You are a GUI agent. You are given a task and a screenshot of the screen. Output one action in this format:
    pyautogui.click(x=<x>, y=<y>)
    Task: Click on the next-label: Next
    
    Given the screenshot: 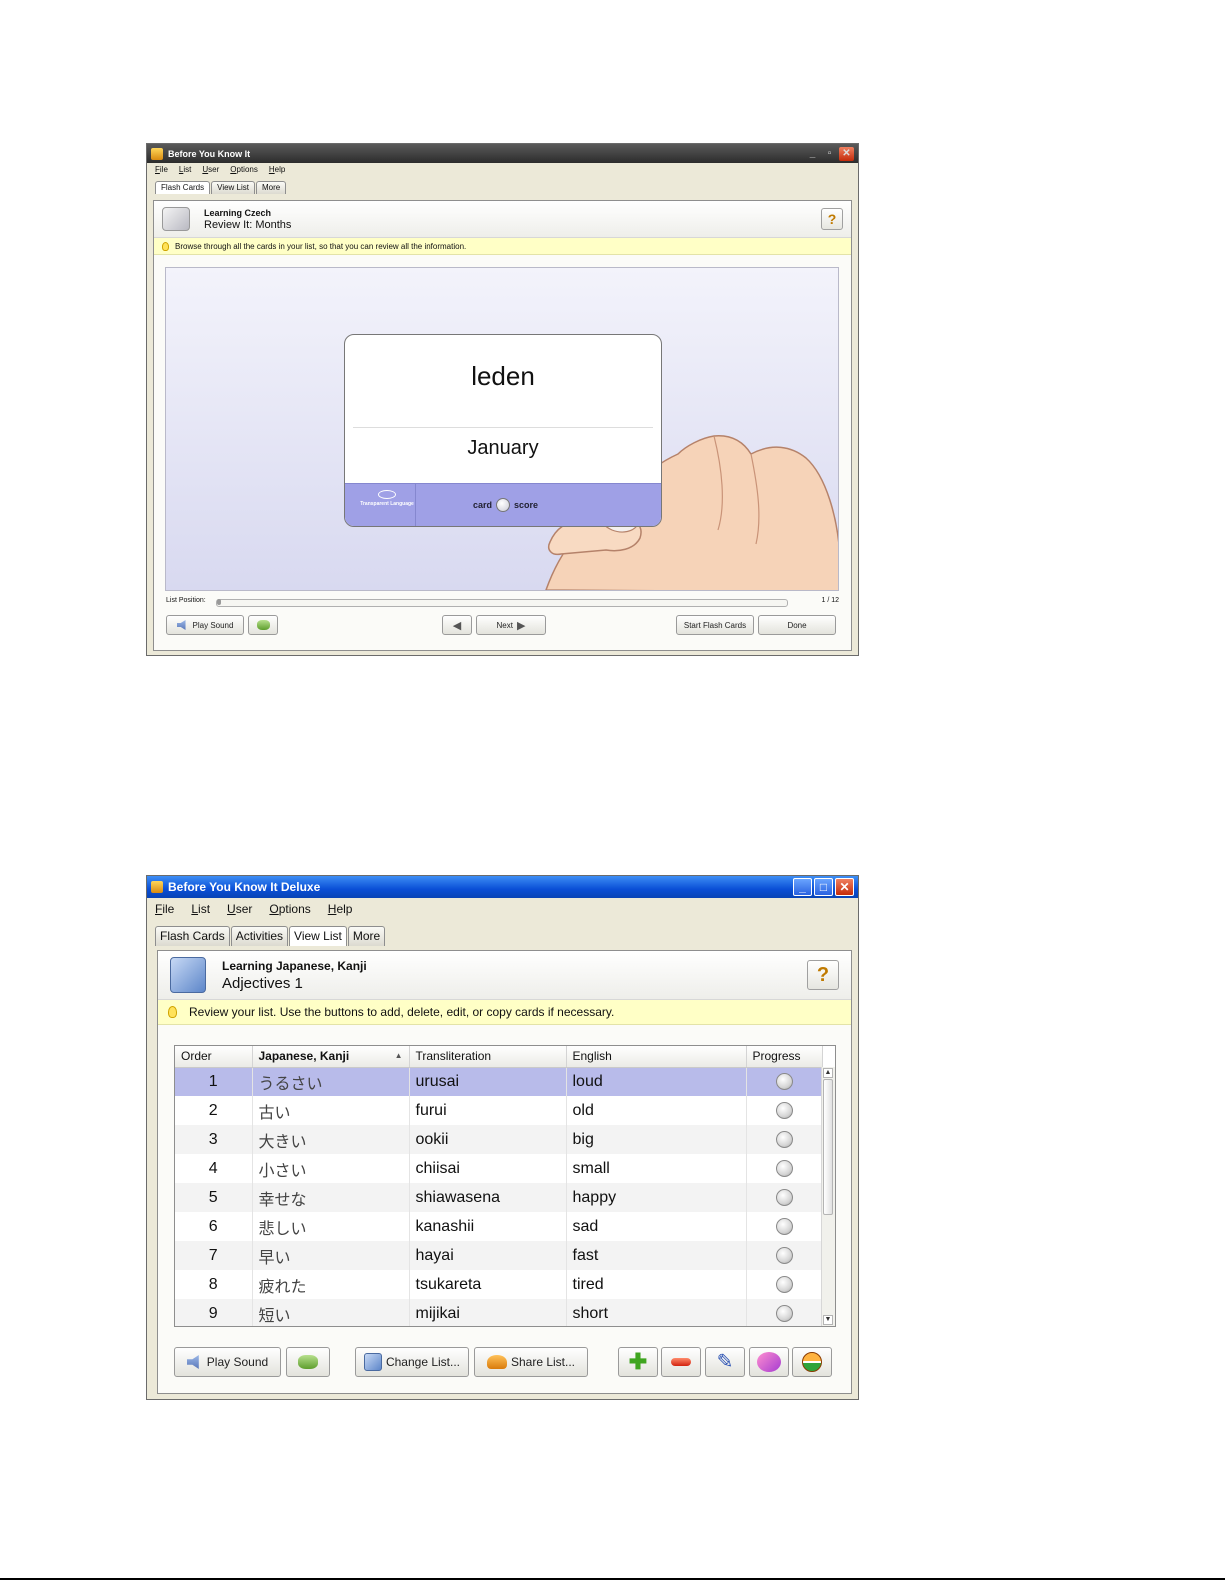 What is the action you would take?
    pyautogui.click(x=504, y=625)
    